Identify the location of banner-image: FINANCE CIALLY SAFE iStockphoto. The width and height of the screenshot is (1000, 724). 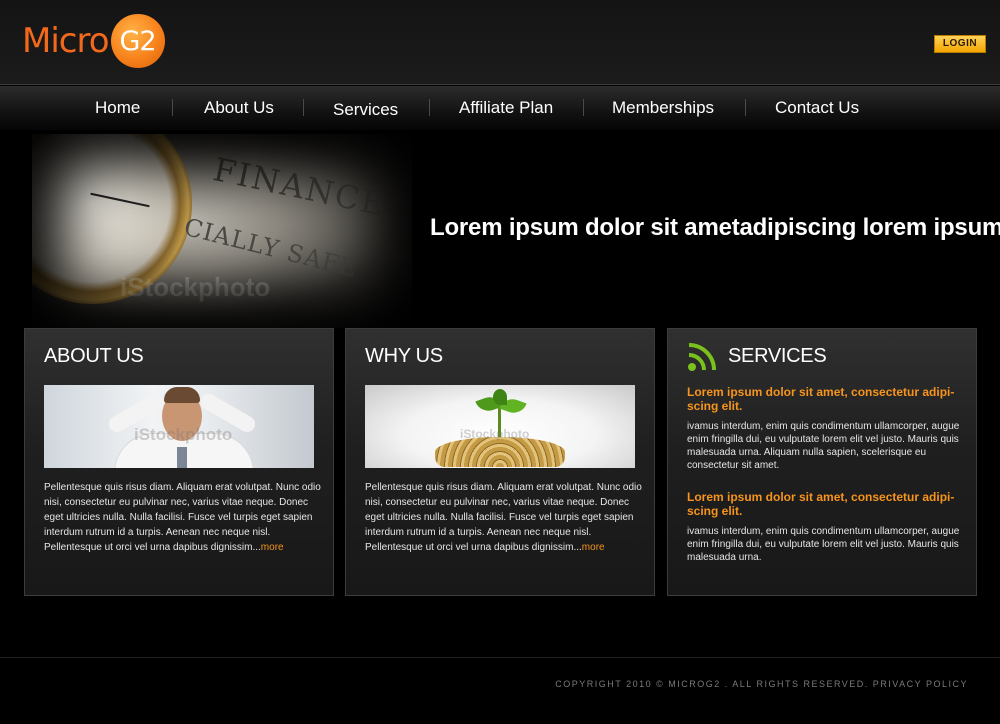
(222, 231).